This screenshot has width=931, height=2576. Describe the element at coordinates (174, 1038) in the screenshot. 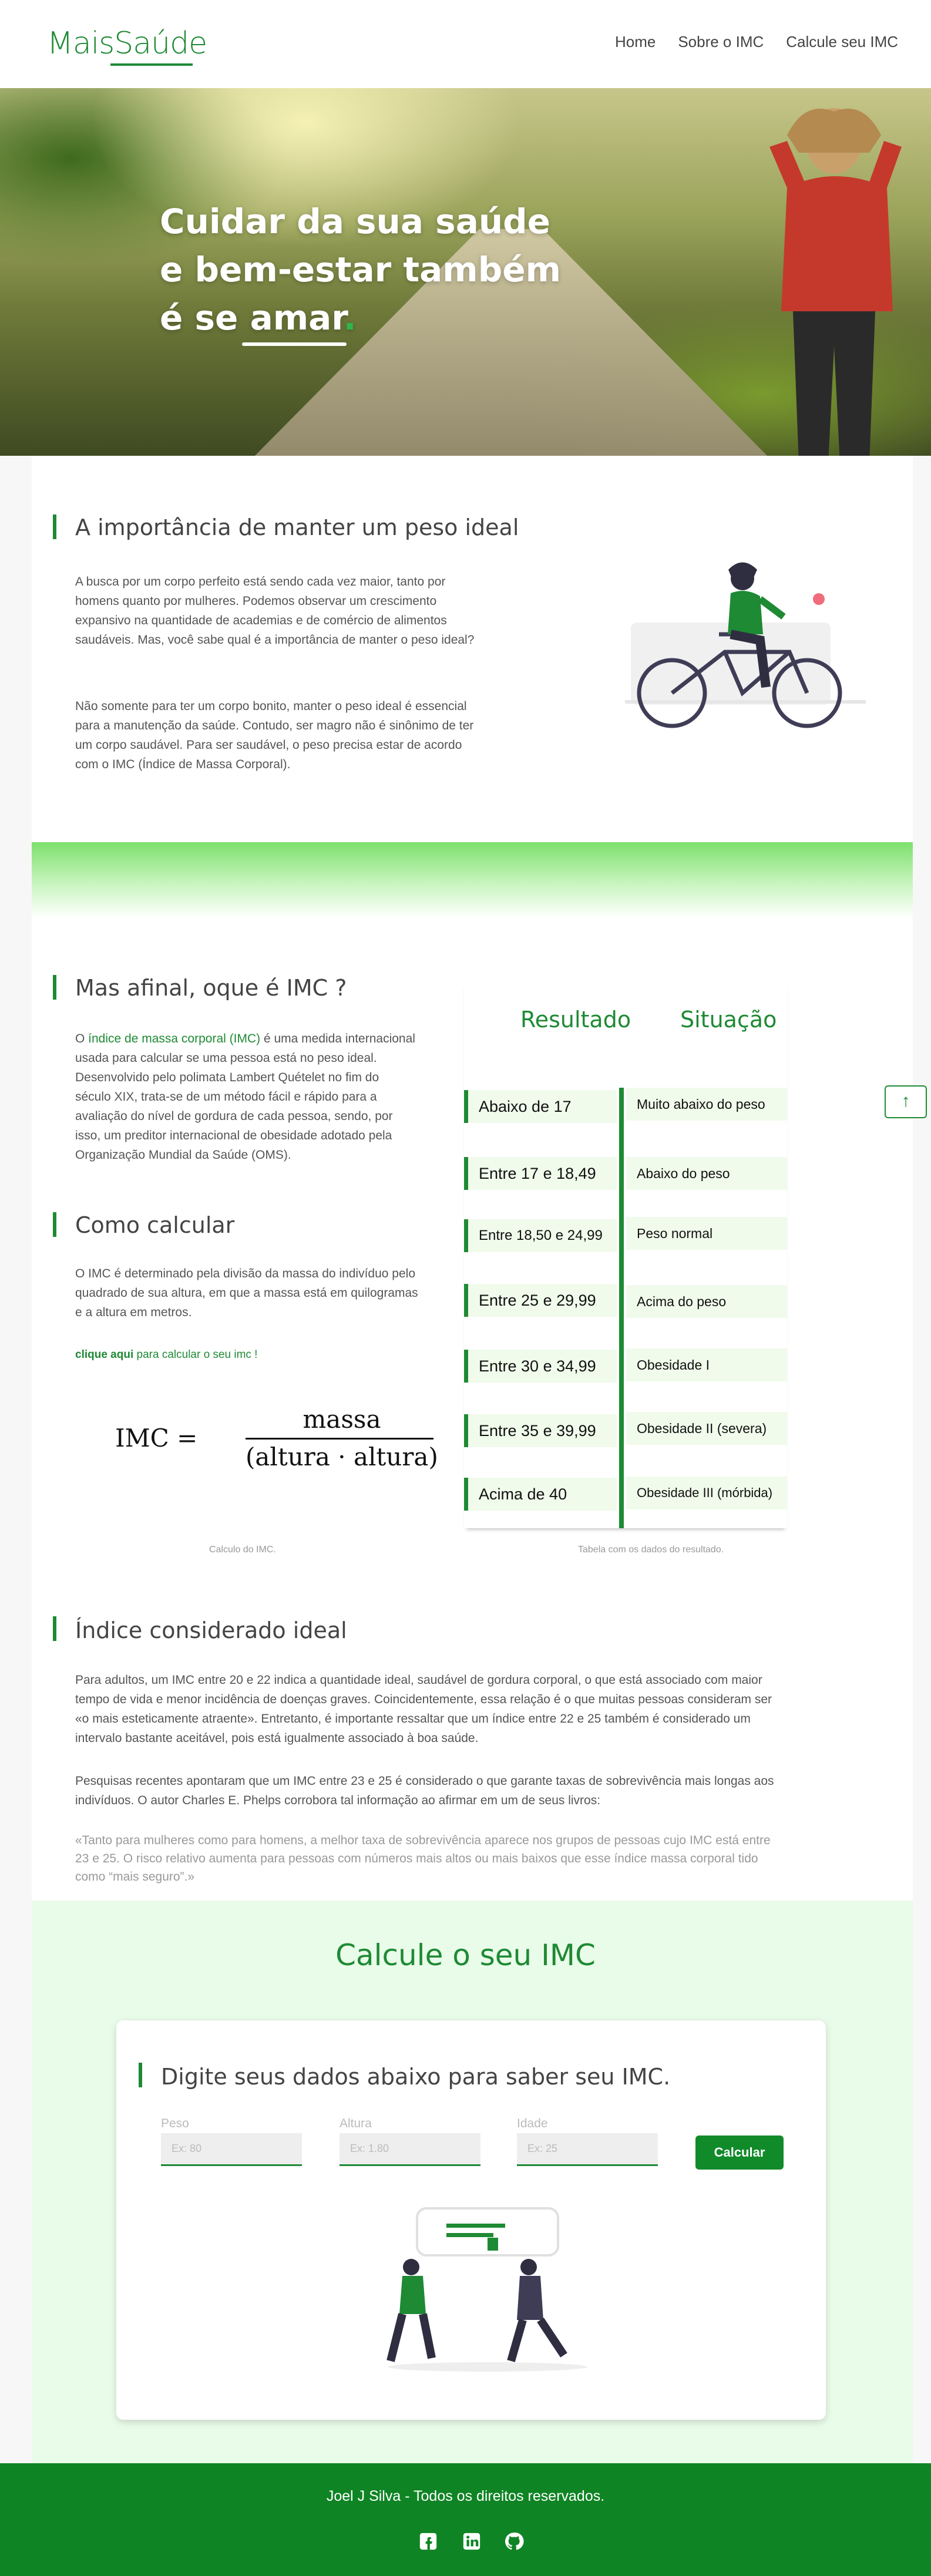

I see `imc-link: índice de massa corporal (IMC)` at that location.